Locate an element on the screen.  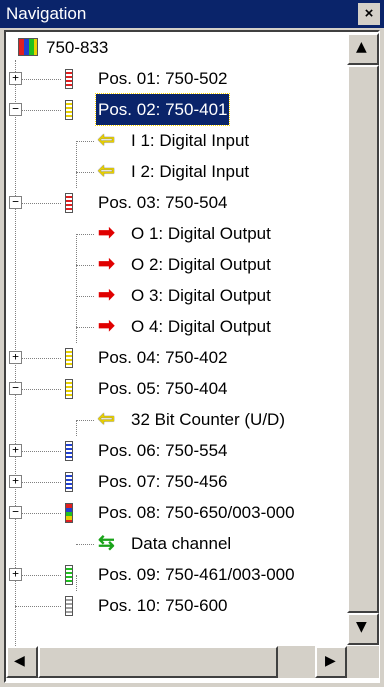
tree-channel-o1: ➡ O 1: Digital Output is located at coordinates (176, 233).